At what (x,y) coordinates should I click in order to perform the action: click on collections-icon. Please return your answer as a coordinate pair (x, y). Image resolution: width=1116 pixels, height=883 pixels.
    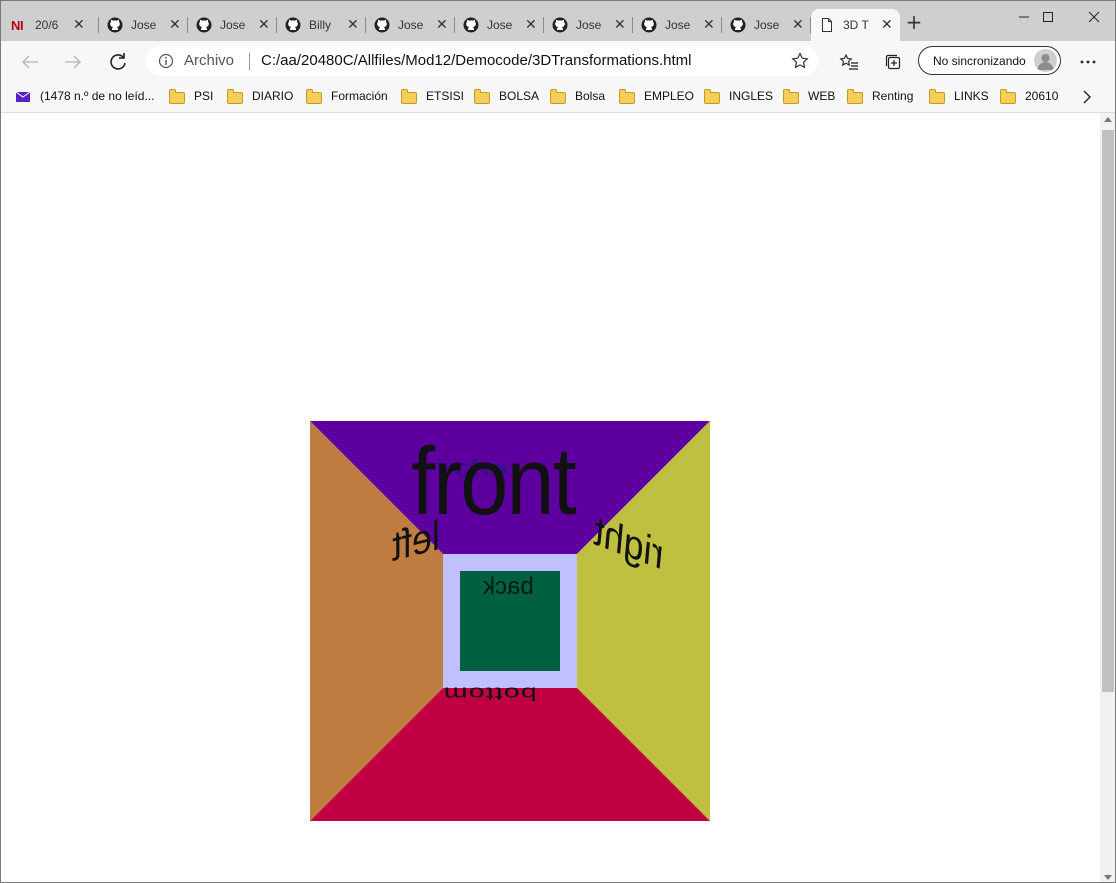
    Looking at the image, I should click on (893, 62).